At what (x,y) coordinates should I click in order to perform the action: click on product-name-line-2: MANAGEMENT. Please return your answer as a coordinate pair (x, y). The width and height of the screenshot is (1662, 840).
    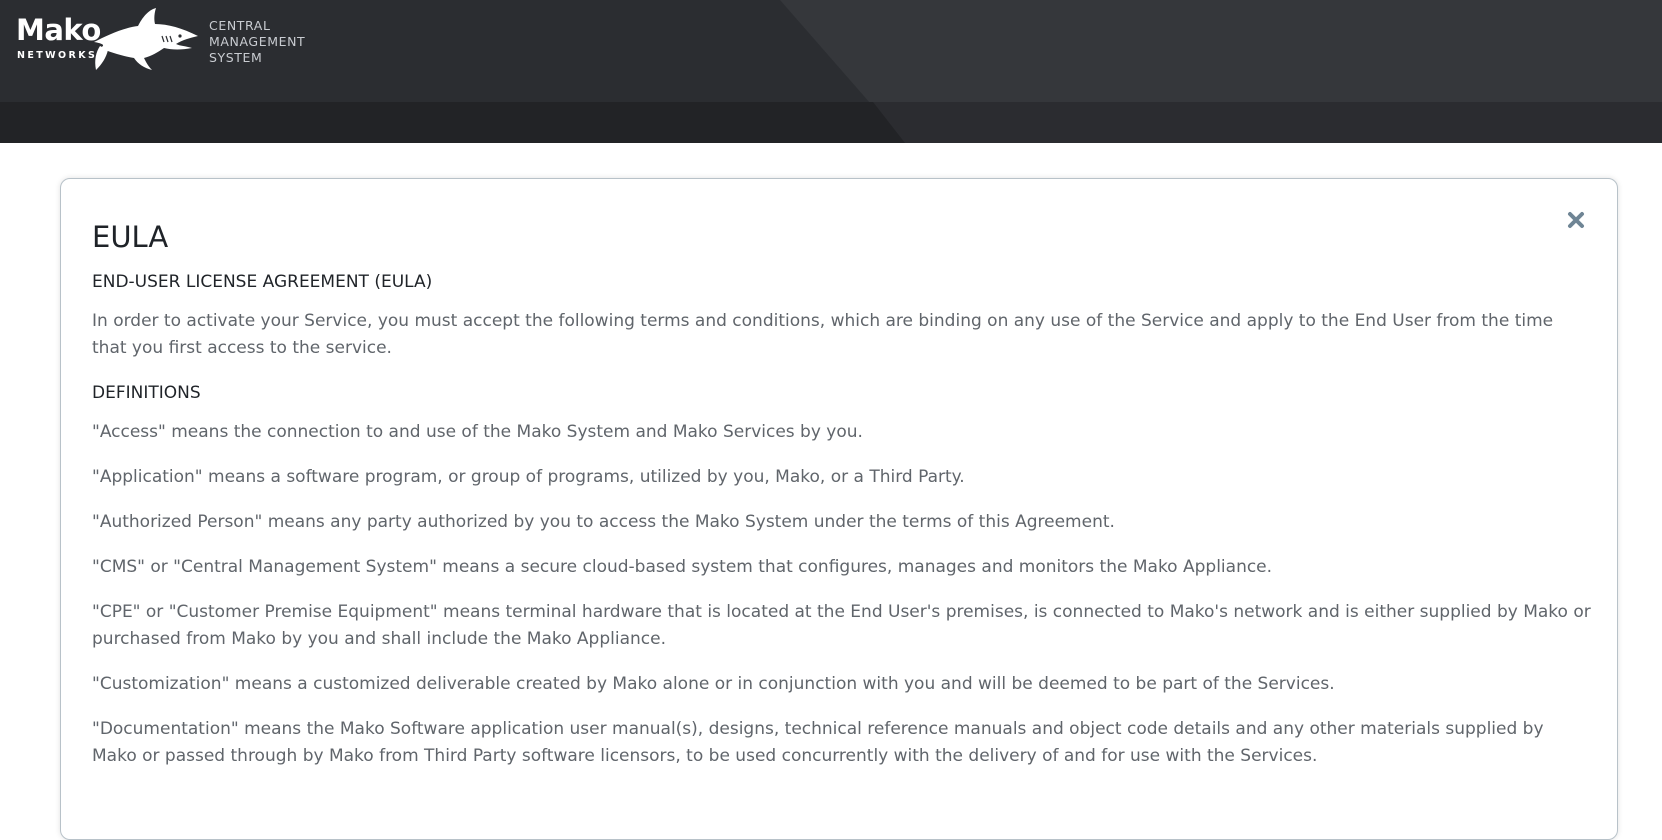
    Looking at the image, I should click on (257, 41).